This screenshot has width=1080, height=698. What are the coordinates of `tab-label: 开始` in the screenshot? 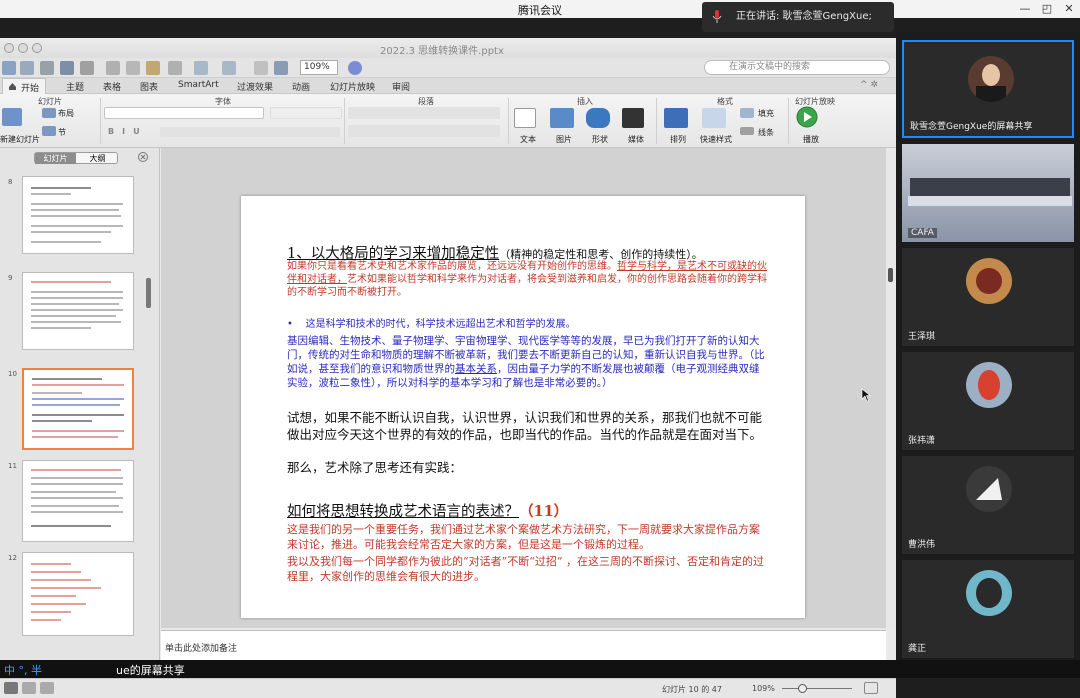 It's located at (30, 89).